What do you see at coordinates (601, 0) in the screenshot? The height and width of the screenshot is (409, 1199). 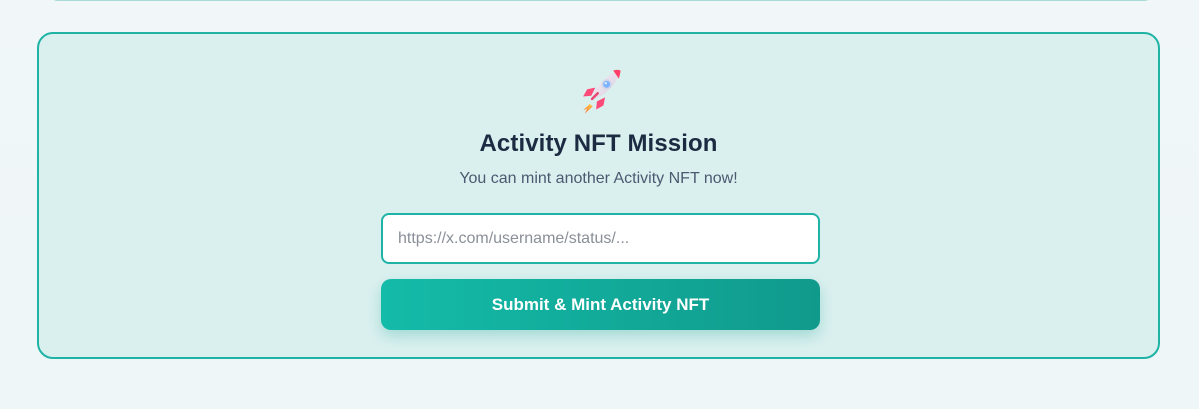 I see `previous-card-edge` at bounding box center [601, 0].